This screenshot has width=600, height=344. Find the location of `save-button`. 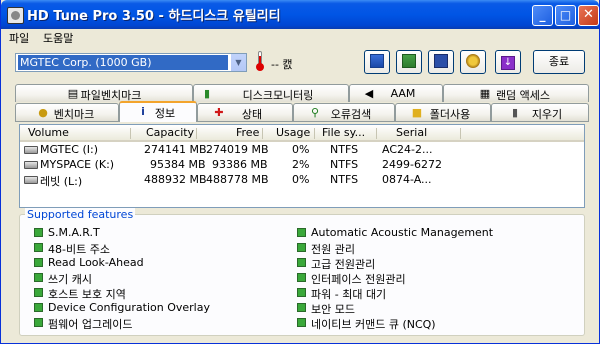

save-button is located at coordinates (441, 62).